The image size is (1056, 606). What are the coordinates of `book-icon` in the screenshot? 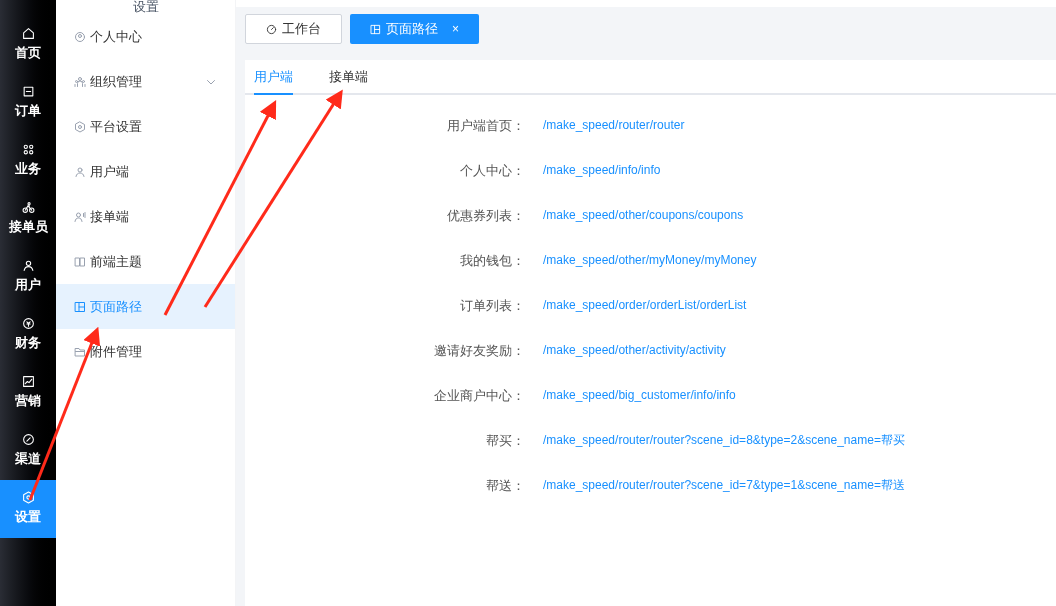 It's located at (80, 261).